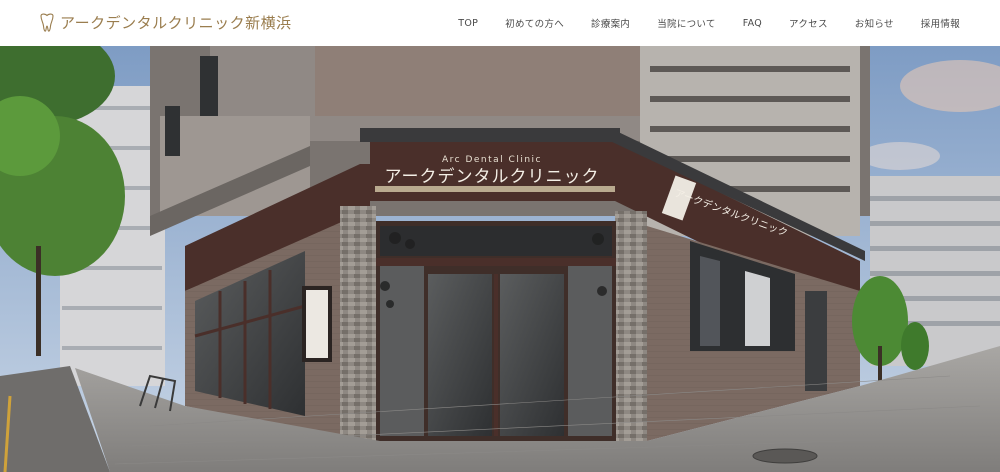 Image resolution: width=1000 pixels, height=472 pixels. What do you see at coordinates (631, 331) in the screenshot?
I see `stone-pillar-right` at bounding box center [631, 331].